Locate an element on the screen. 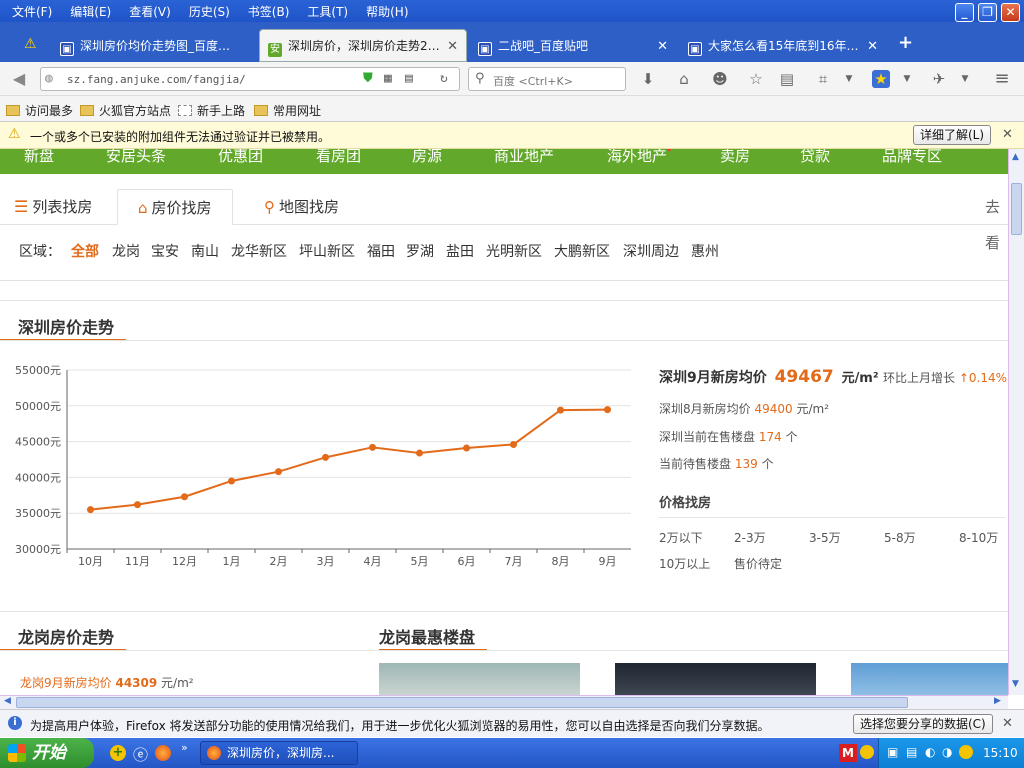 The image size is (1024, 768). region-futian: 福田 is located at coordinates (381, 251).